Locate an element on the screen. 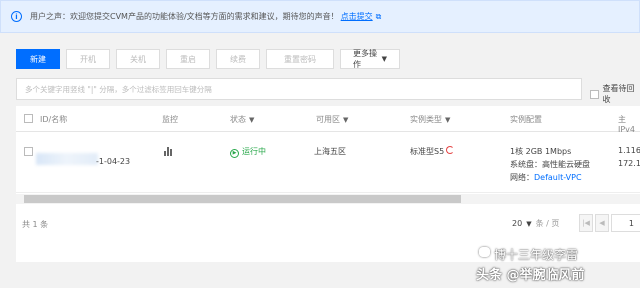 This screenshot has width=640, height=288. first-page-icon: |◀ is located at coordinates (586, 223).